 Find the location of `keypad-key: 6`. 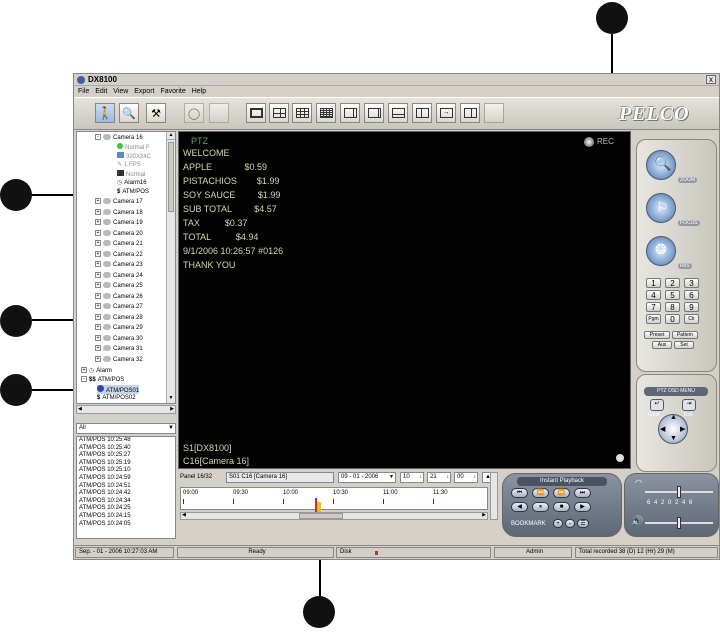

keypad-key: 6 is located at coordinates (691, 295).